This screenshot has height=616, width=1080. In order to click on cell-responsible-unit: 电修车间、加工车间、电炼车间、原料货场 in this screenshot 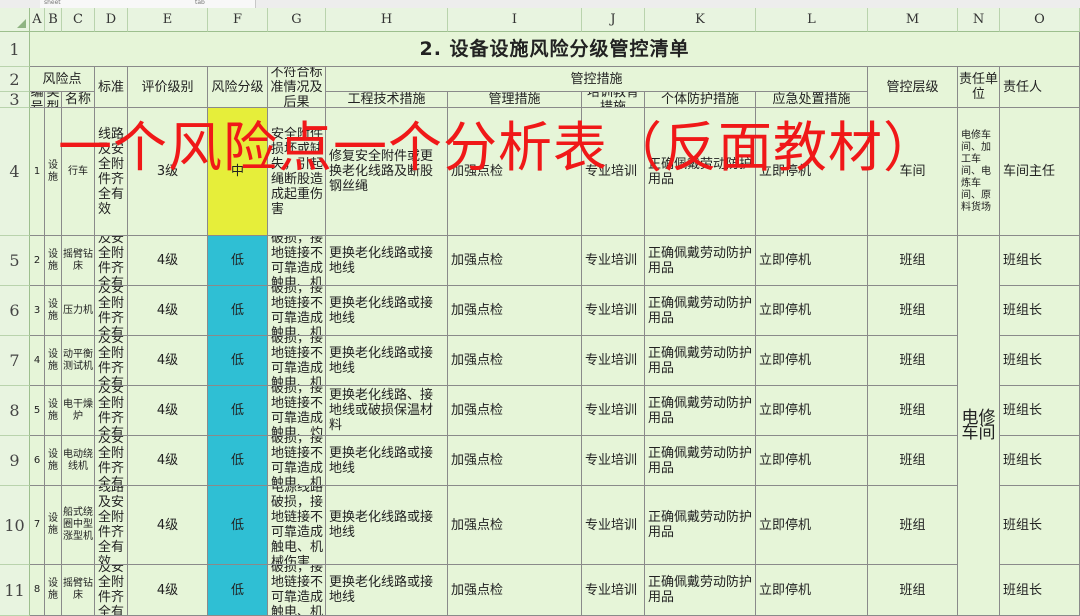, I will do `click(979, 172)`.